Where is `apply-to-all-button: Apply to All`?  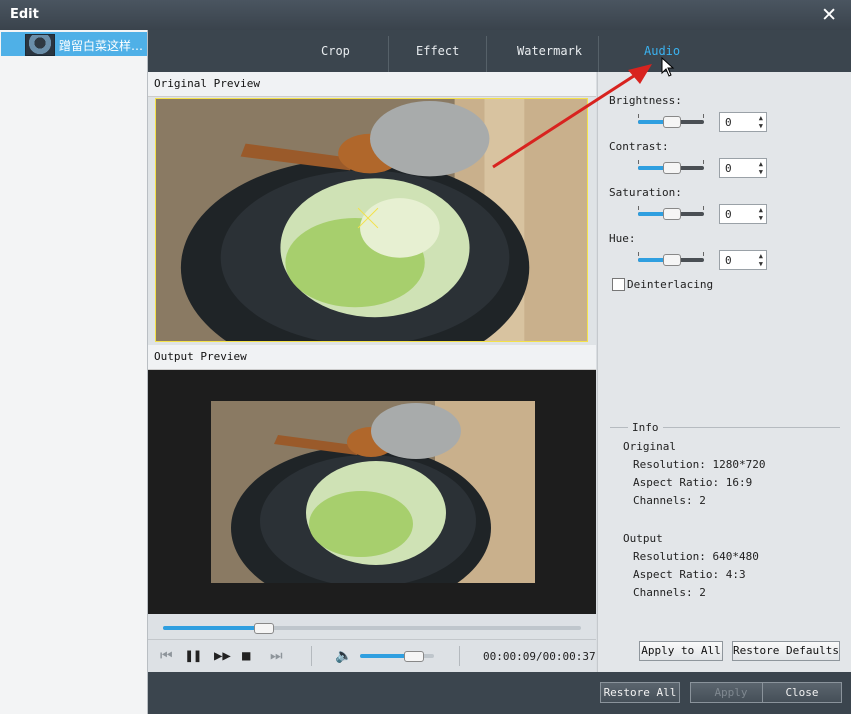 apply-to-all-button: Apply to All is located at coordinates (681, 651).